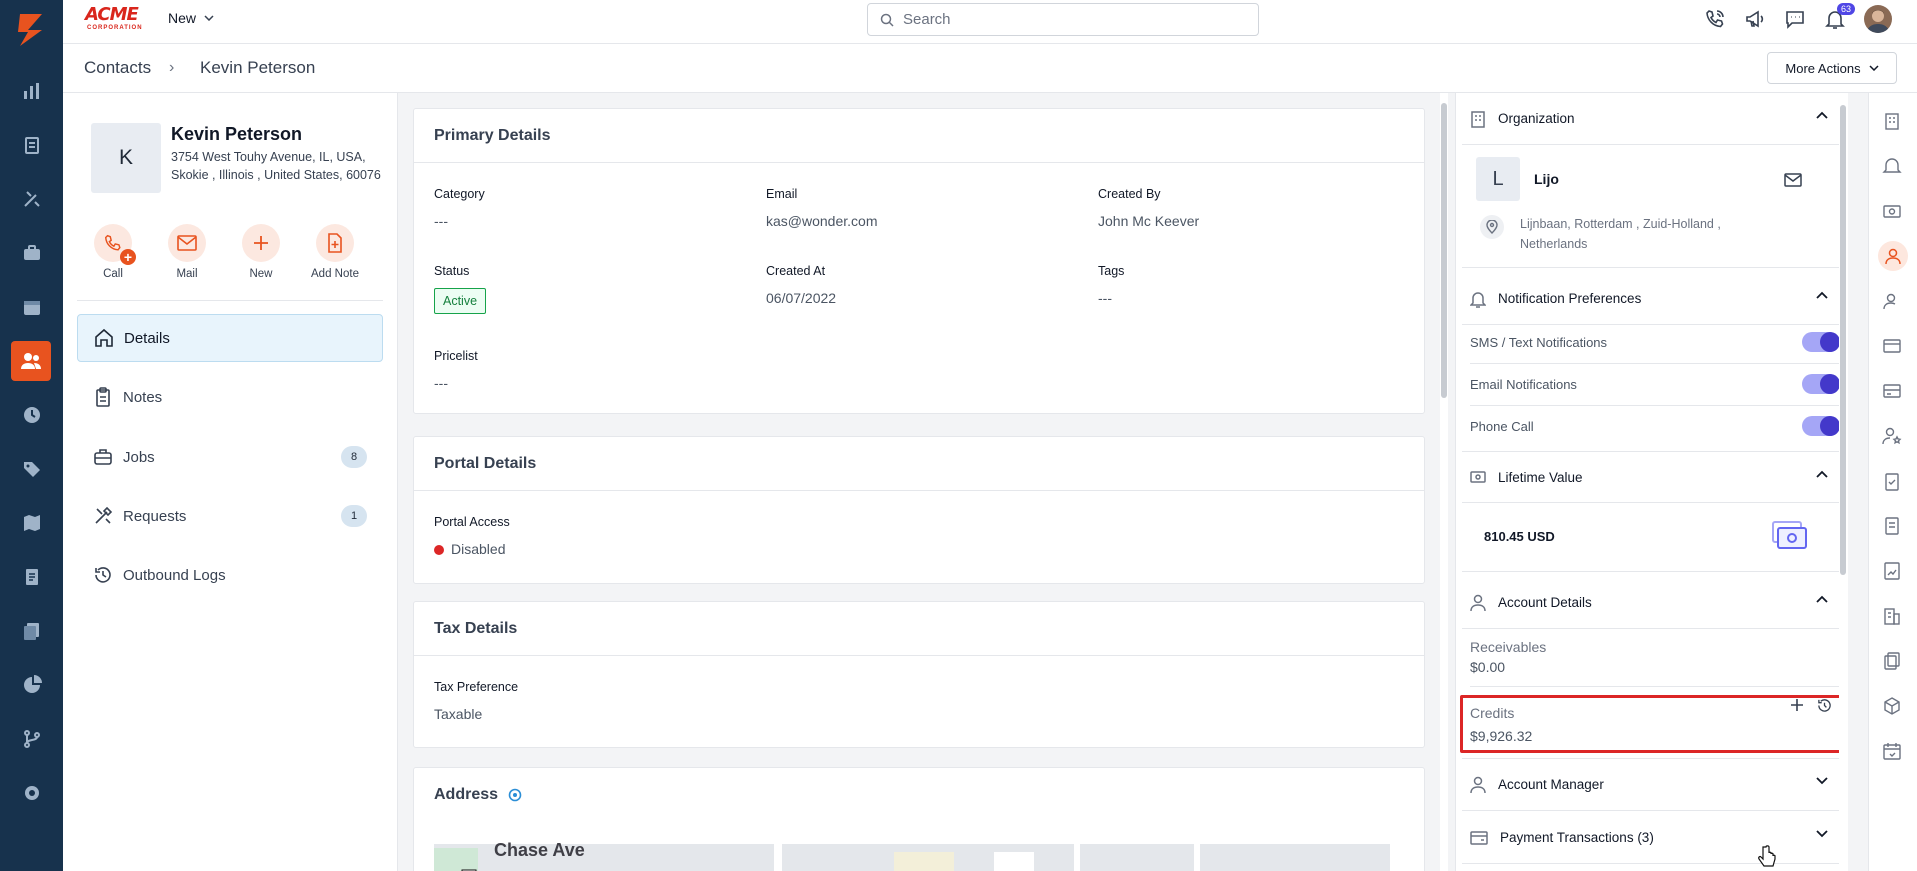 The width and height of the screenshot is (1917, 871). Describe the element at coordinates (439, 550) in the screenshot. I see `status-dot-icon` at that location.